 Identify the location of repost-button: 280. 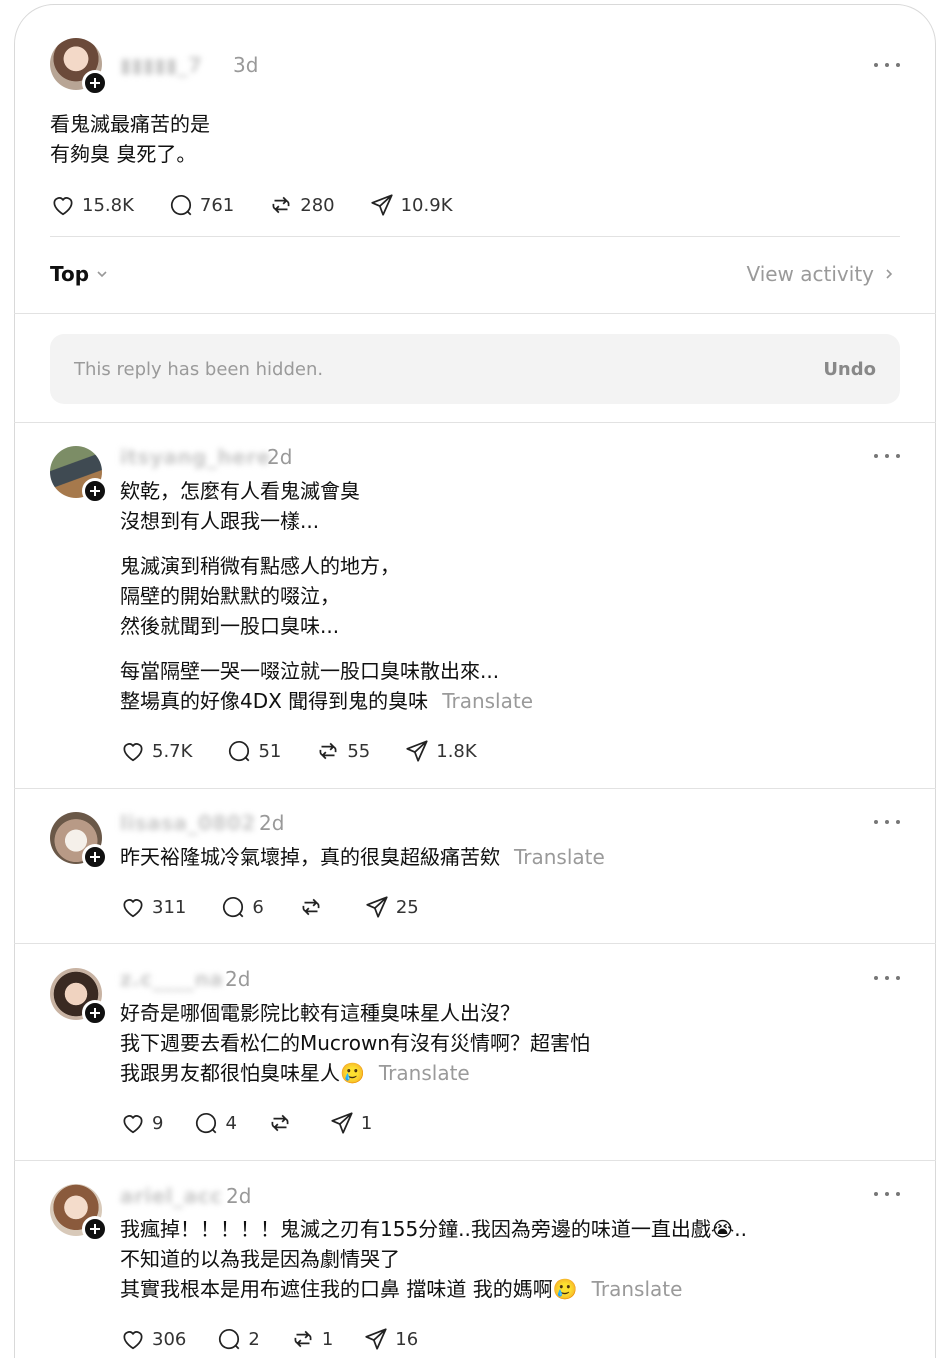
(301, 205).